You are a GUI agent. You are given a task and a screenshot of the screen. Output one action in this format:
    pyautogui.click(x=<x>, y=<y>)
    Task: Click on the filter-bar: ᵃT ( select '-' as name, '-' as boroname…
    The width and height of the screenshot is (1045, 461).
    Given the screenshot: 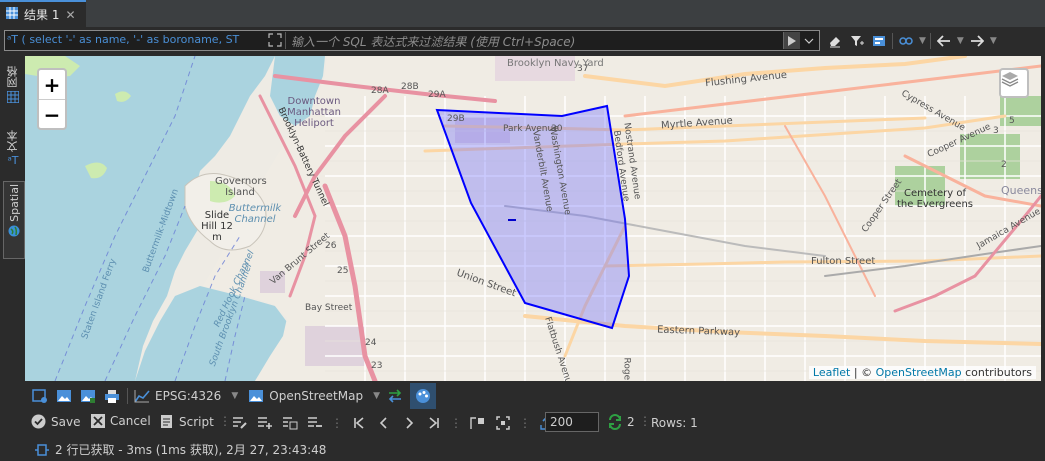 What is the action you would take?
    pyautogui.click(x=522, y=41)
    